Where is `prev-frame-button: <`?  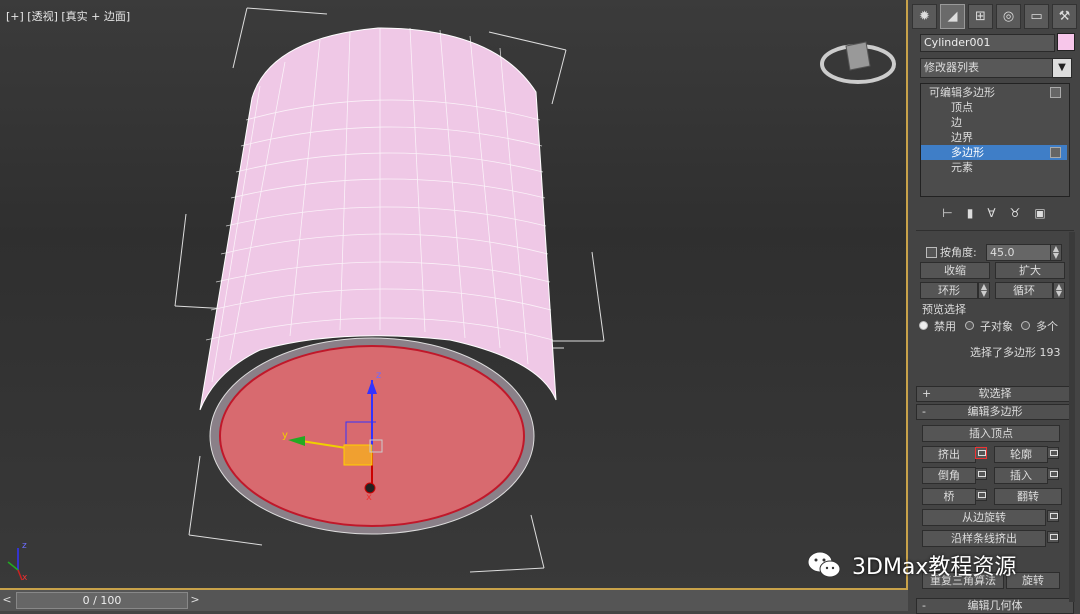
prev-frame-button: < is located at coordinates (7, 599).